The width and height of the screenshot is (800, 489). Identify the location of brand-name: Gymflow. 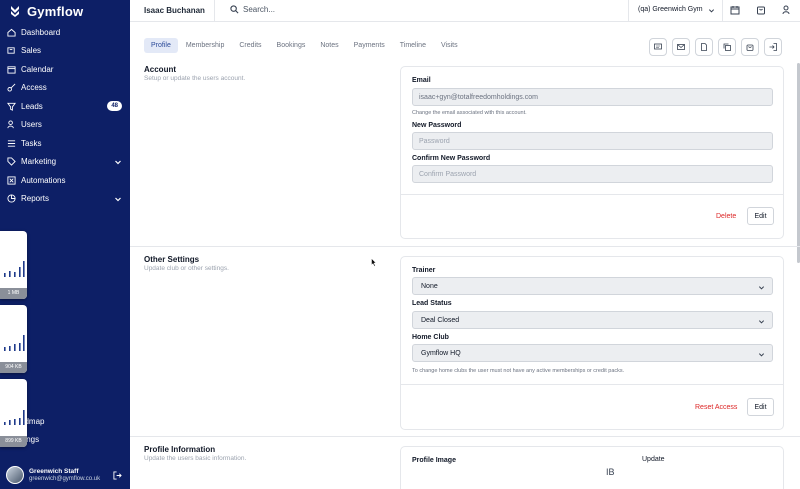
(55, 11).